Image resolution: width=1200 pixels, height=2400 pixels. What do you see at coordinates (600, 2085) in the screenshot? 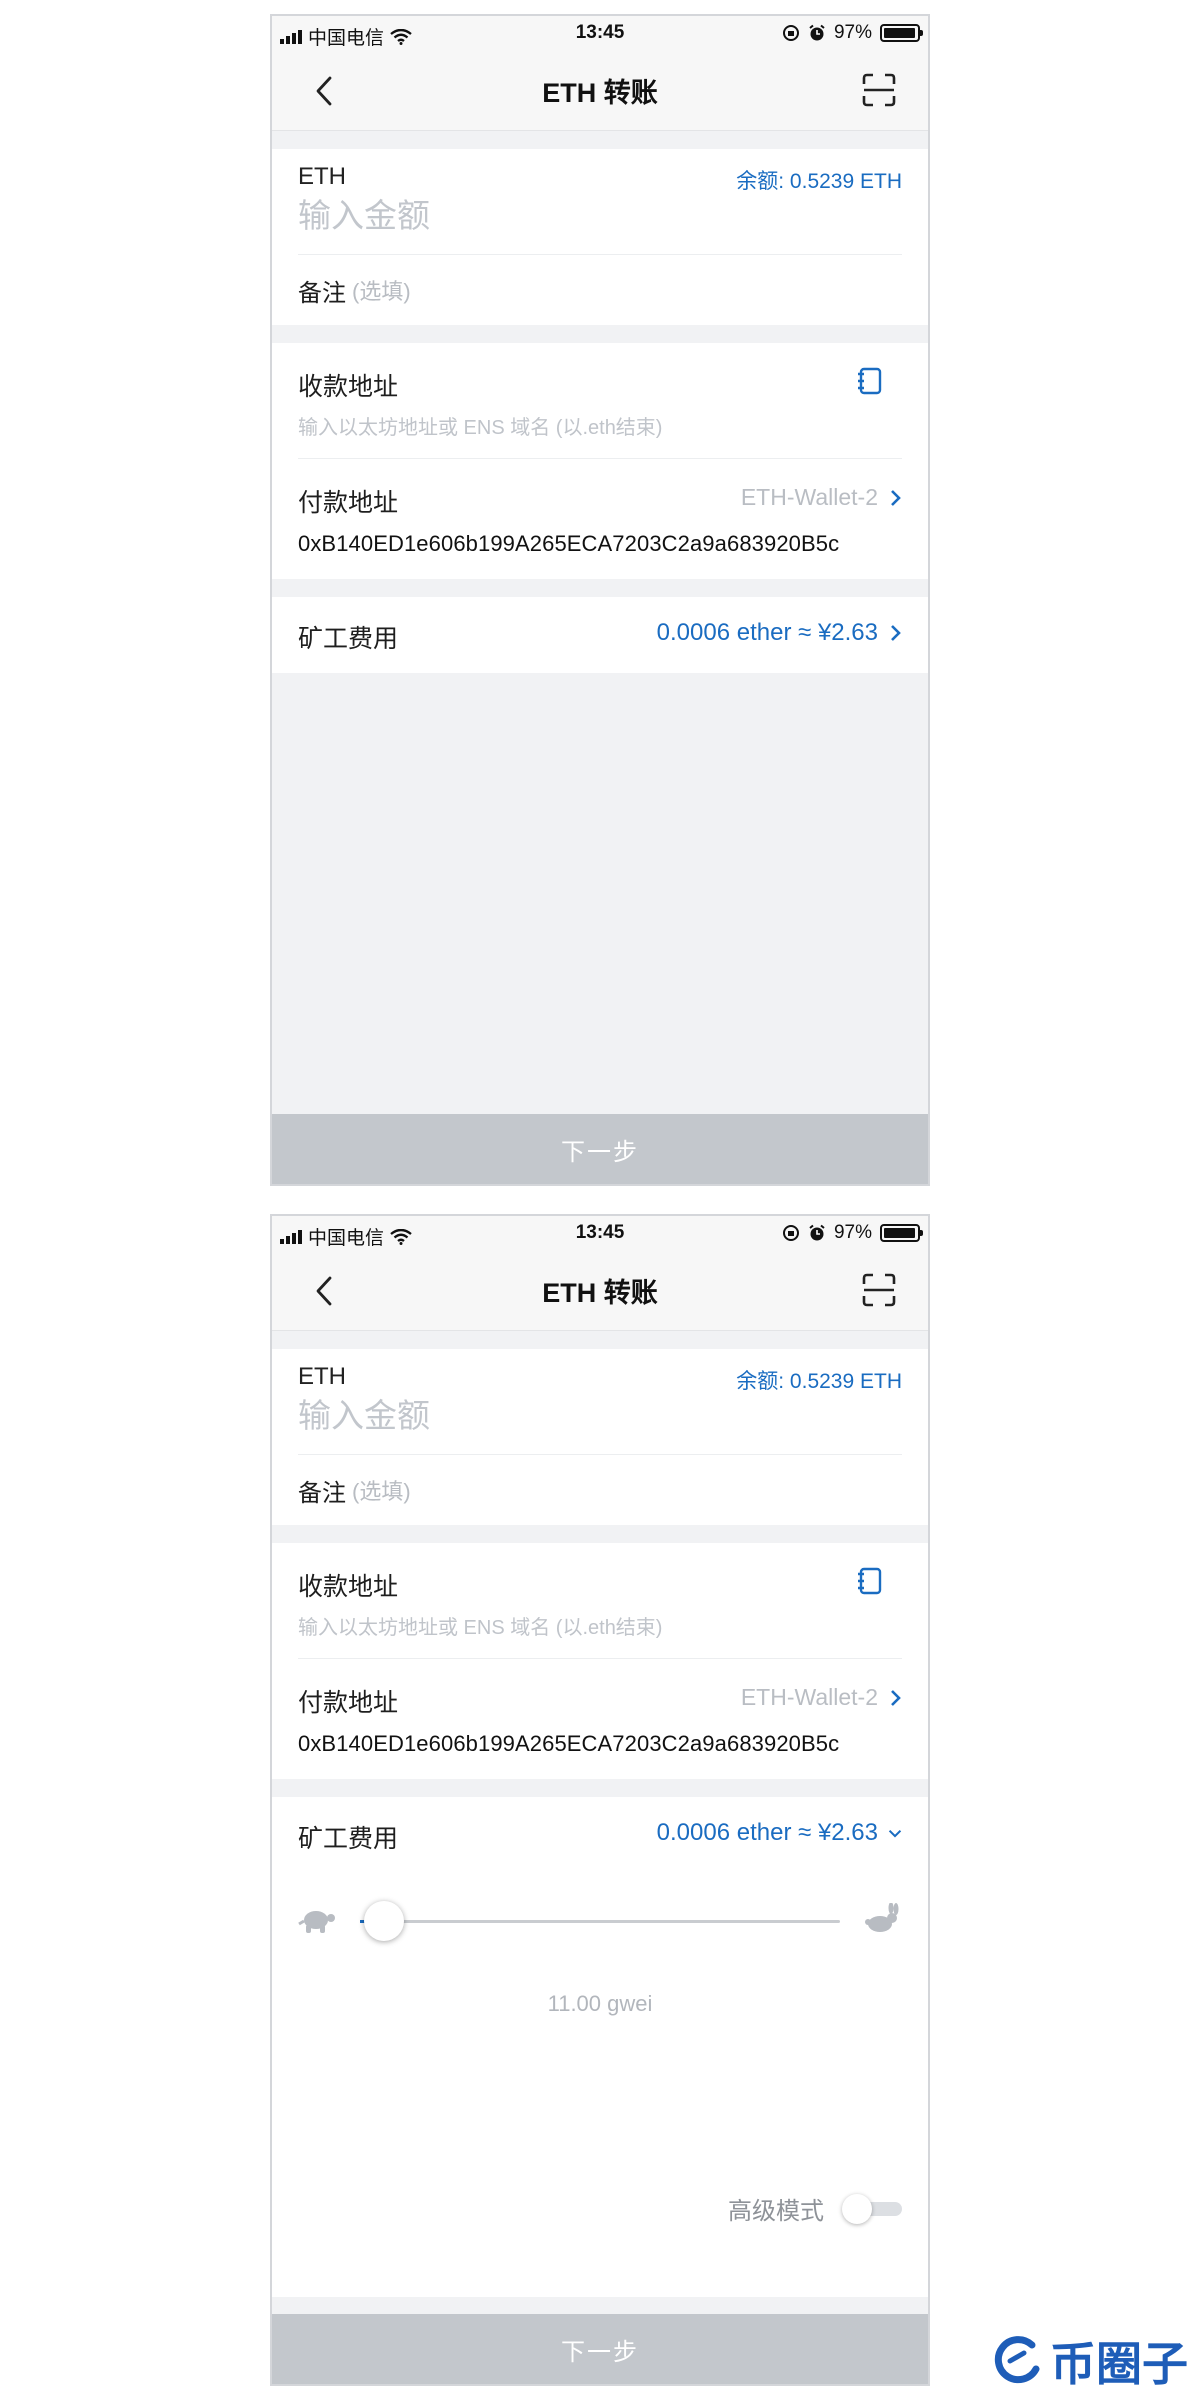
I see `fee-panel: 11.00 gwei 高级模式` at bounding box center [600, 2085].